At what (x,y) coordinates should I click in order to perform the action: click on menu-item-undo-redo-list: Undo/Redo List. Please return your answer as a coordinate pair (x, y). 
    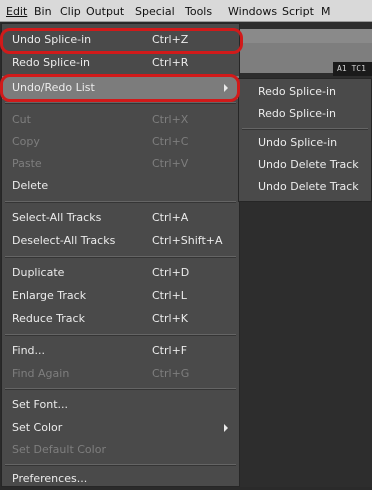
    Looking at the image, I should click on (120, 87).